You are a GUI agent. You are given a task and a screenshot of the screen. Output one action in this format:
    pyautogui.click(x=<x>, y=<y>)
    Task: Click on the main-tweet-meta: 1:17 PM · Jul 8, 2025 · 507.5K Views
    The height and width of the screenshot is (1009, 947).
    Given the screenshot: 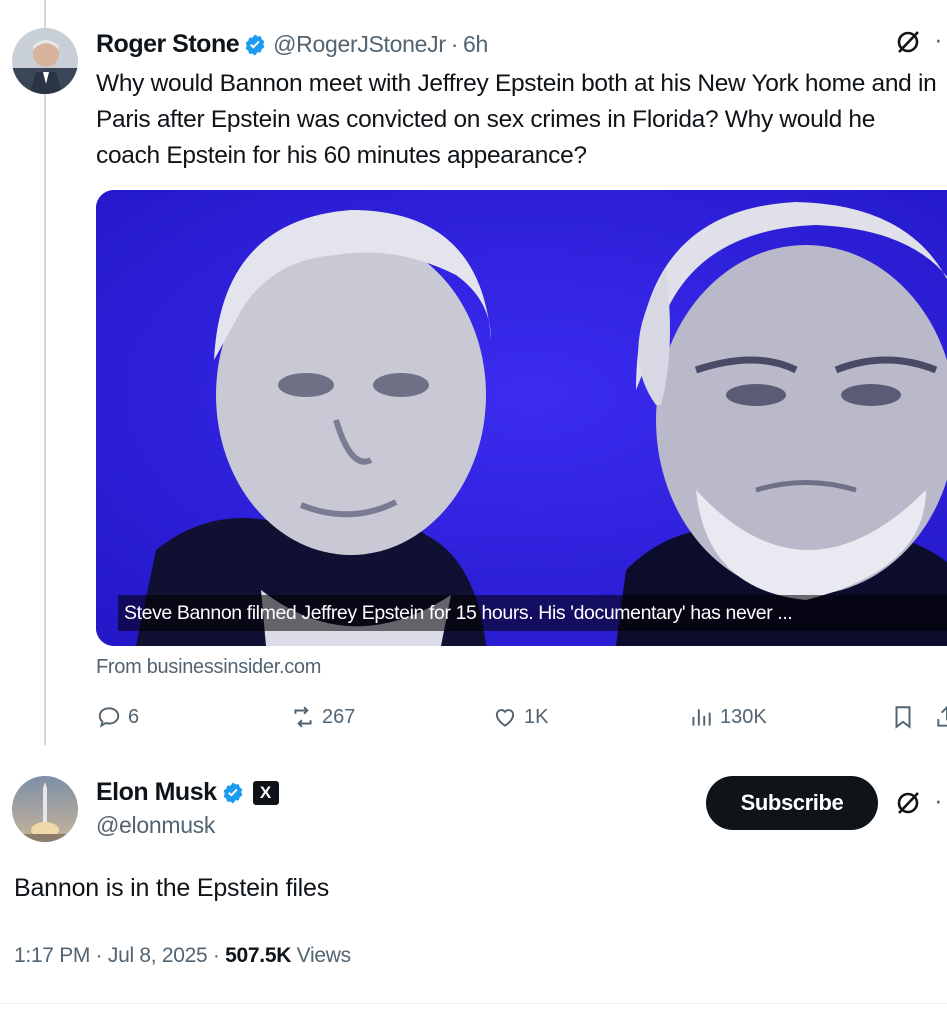 What is the action you would take?
    pyautogui.click(x=182, y=956)
    